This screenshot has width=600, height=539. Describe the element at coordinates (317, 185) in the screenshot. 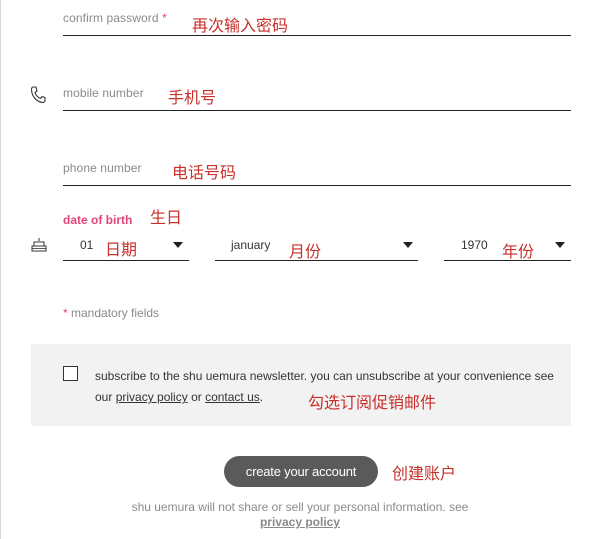

I see `phone-number-underline` at that location.